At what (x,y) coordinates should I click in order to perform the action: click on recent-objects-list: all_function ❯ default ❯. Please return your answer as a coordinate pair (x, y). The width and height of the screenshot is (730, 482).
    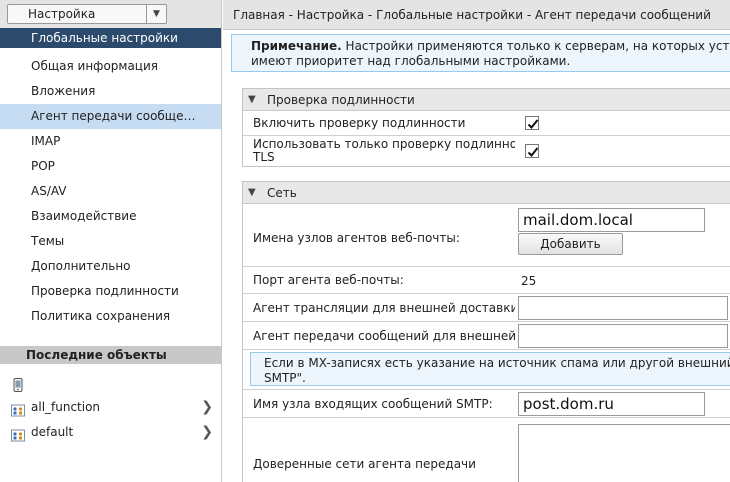
    Looking at the image, I should click on (110, 407).